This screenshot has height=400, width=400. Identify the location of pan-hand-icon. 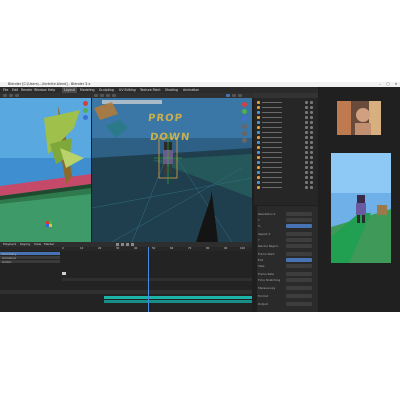
(244, 133).